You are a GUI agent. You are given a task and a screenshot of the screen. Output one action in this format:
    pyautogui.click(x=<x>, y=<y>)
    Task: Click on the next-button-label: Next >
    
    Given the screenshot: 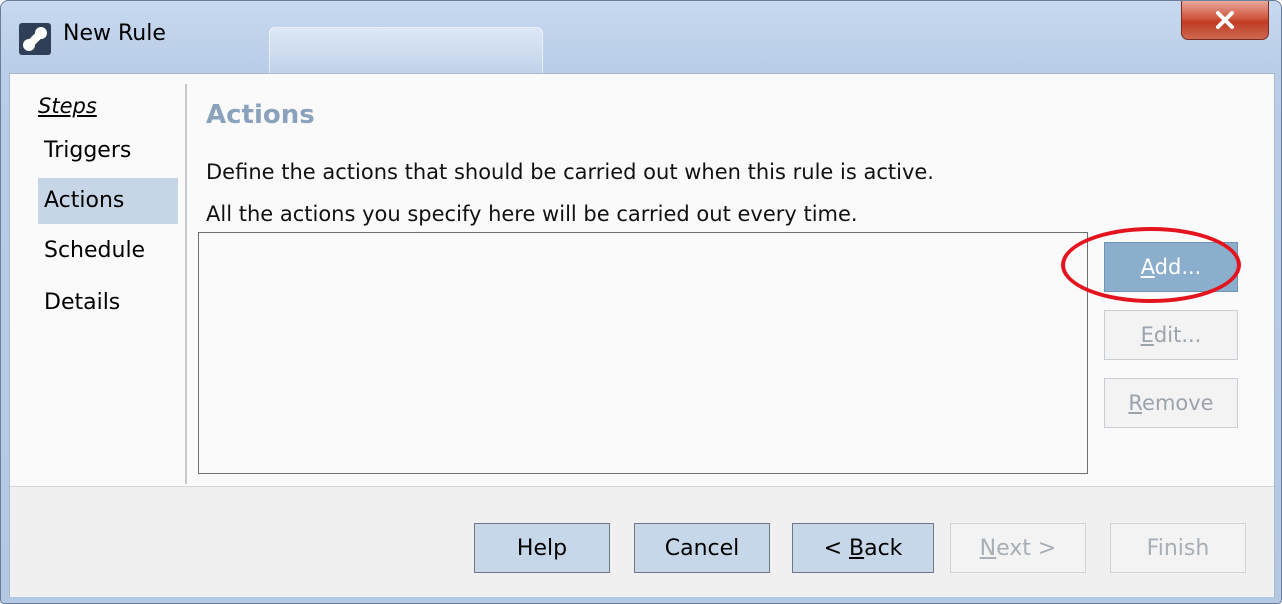 What is the action you would take?
    pyautogui.click(x=1018, y=548)
    